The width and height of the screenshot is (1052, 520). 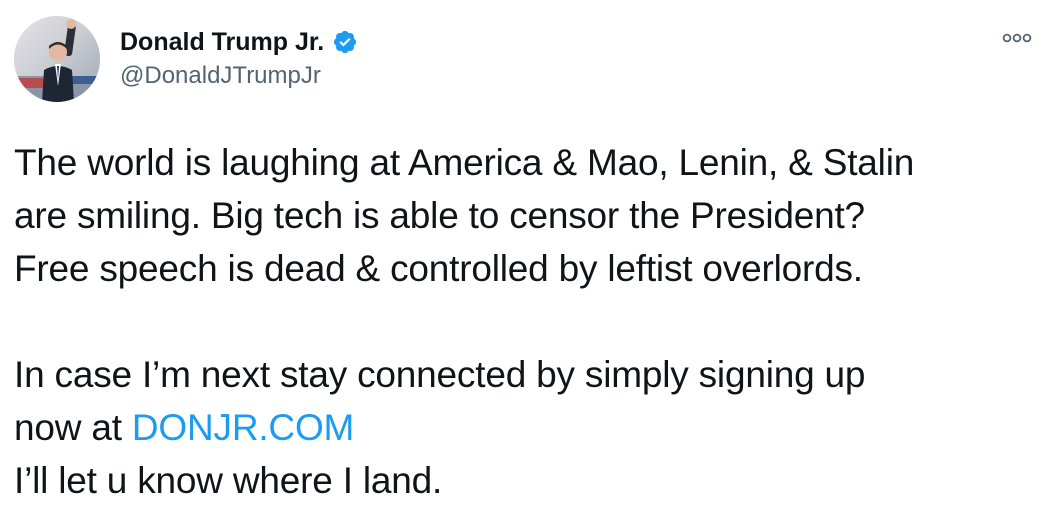 What do you see at coordinates (239, 76) in the screenshot?
I see `user-handle: @DonaldJTrumpJr` at bounding box center [239, 76].